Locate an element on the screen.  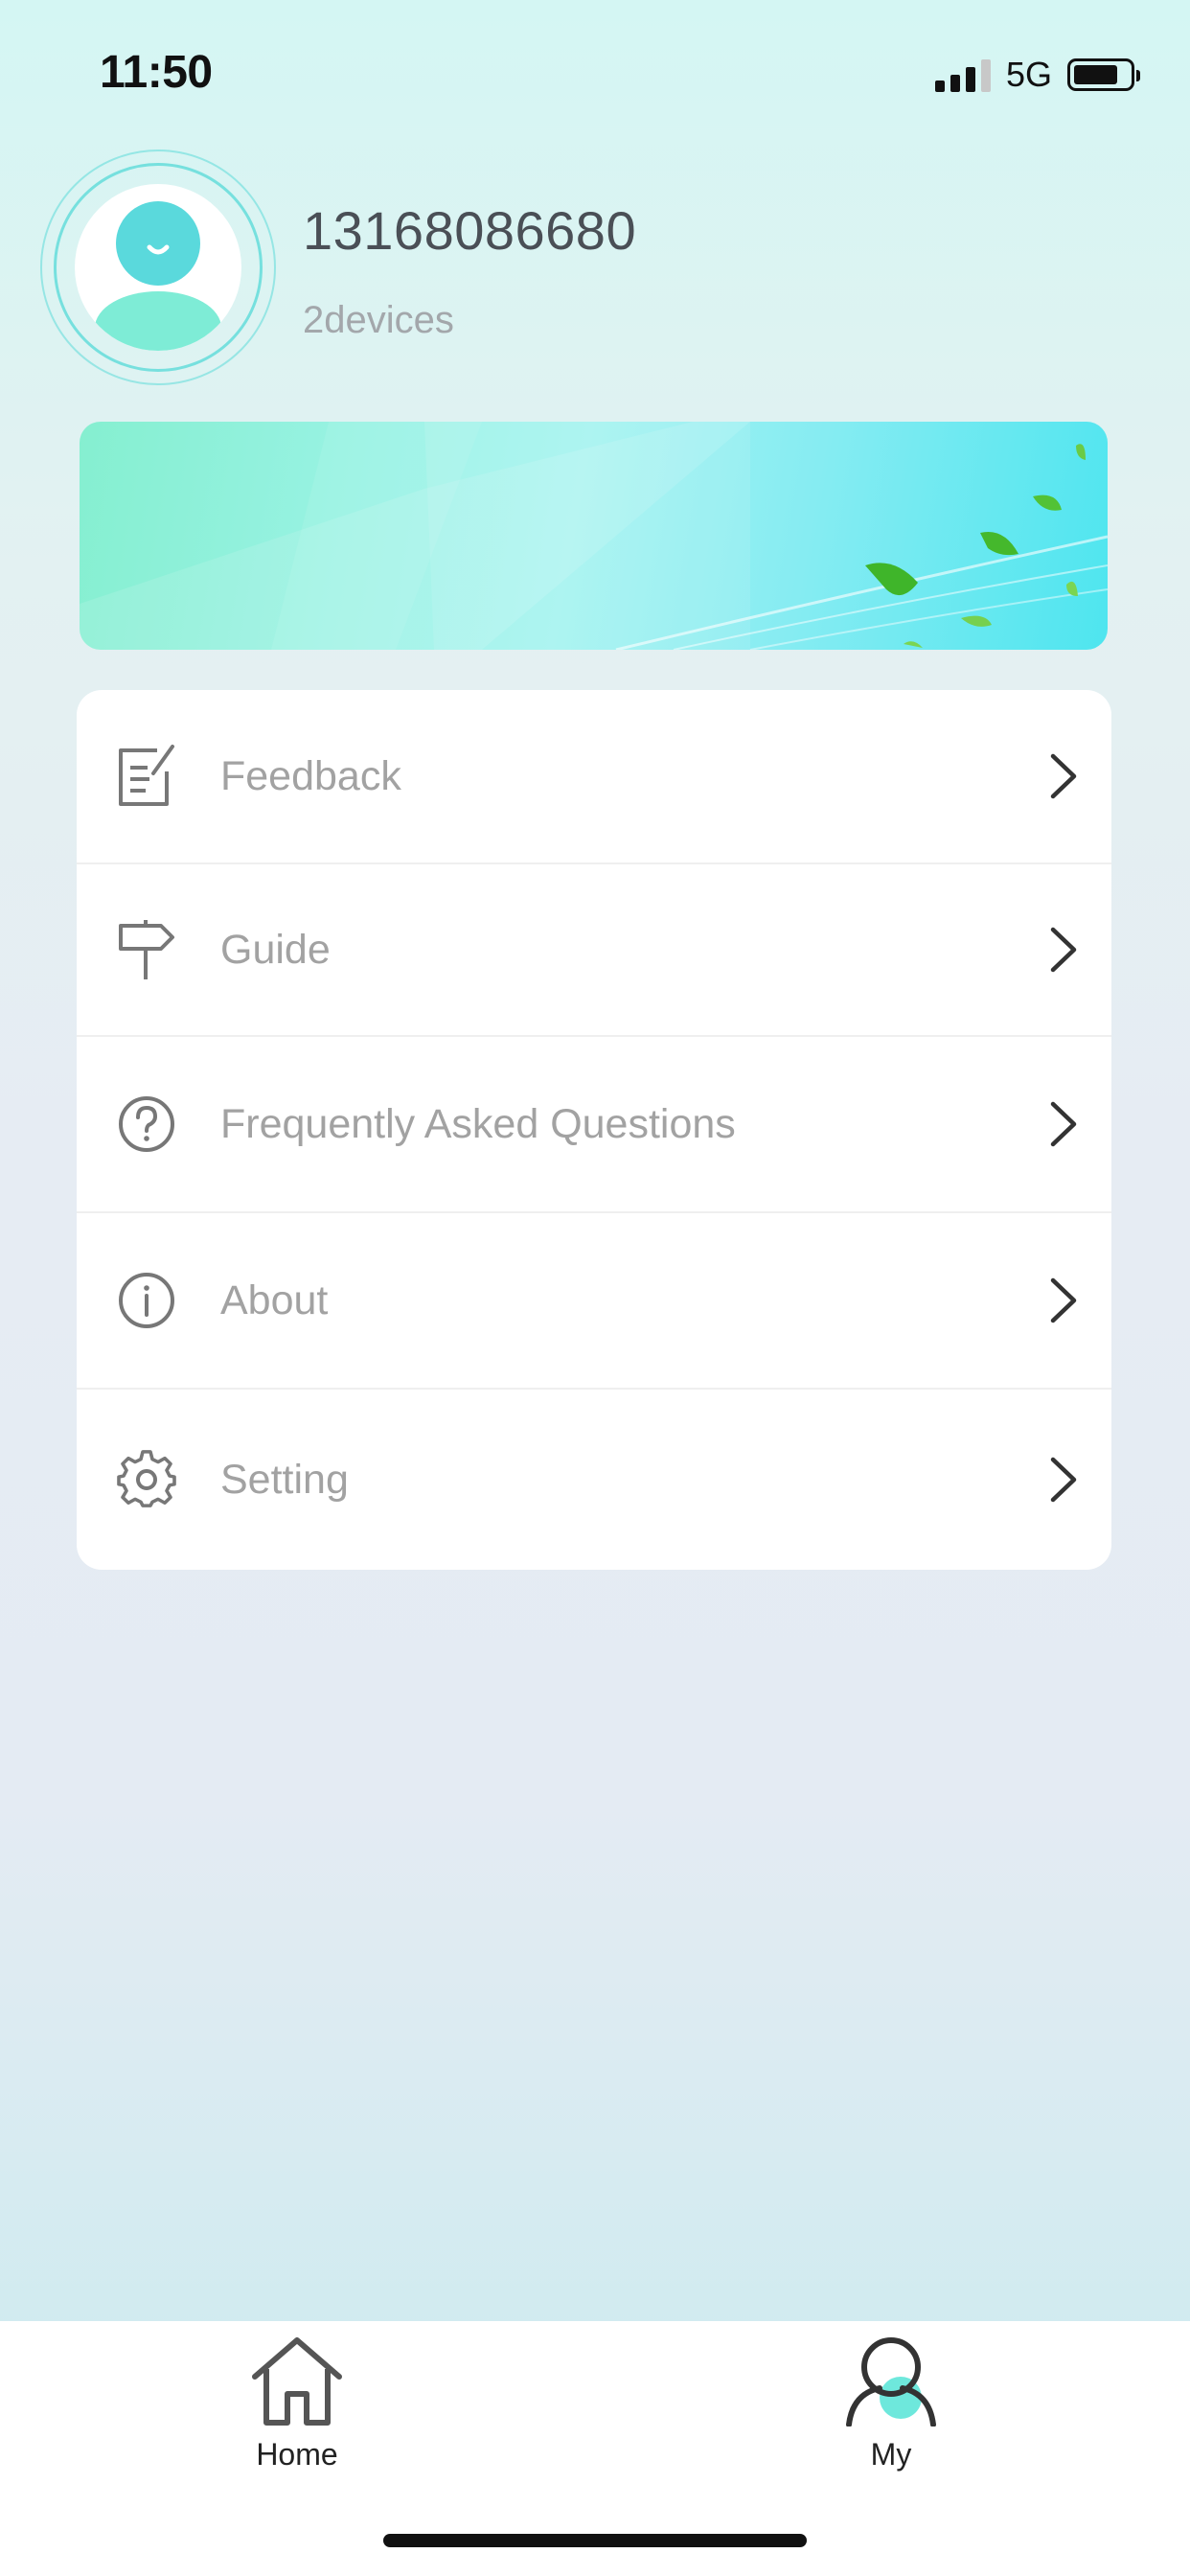
question-icon is located at coordinates (147, 1124).